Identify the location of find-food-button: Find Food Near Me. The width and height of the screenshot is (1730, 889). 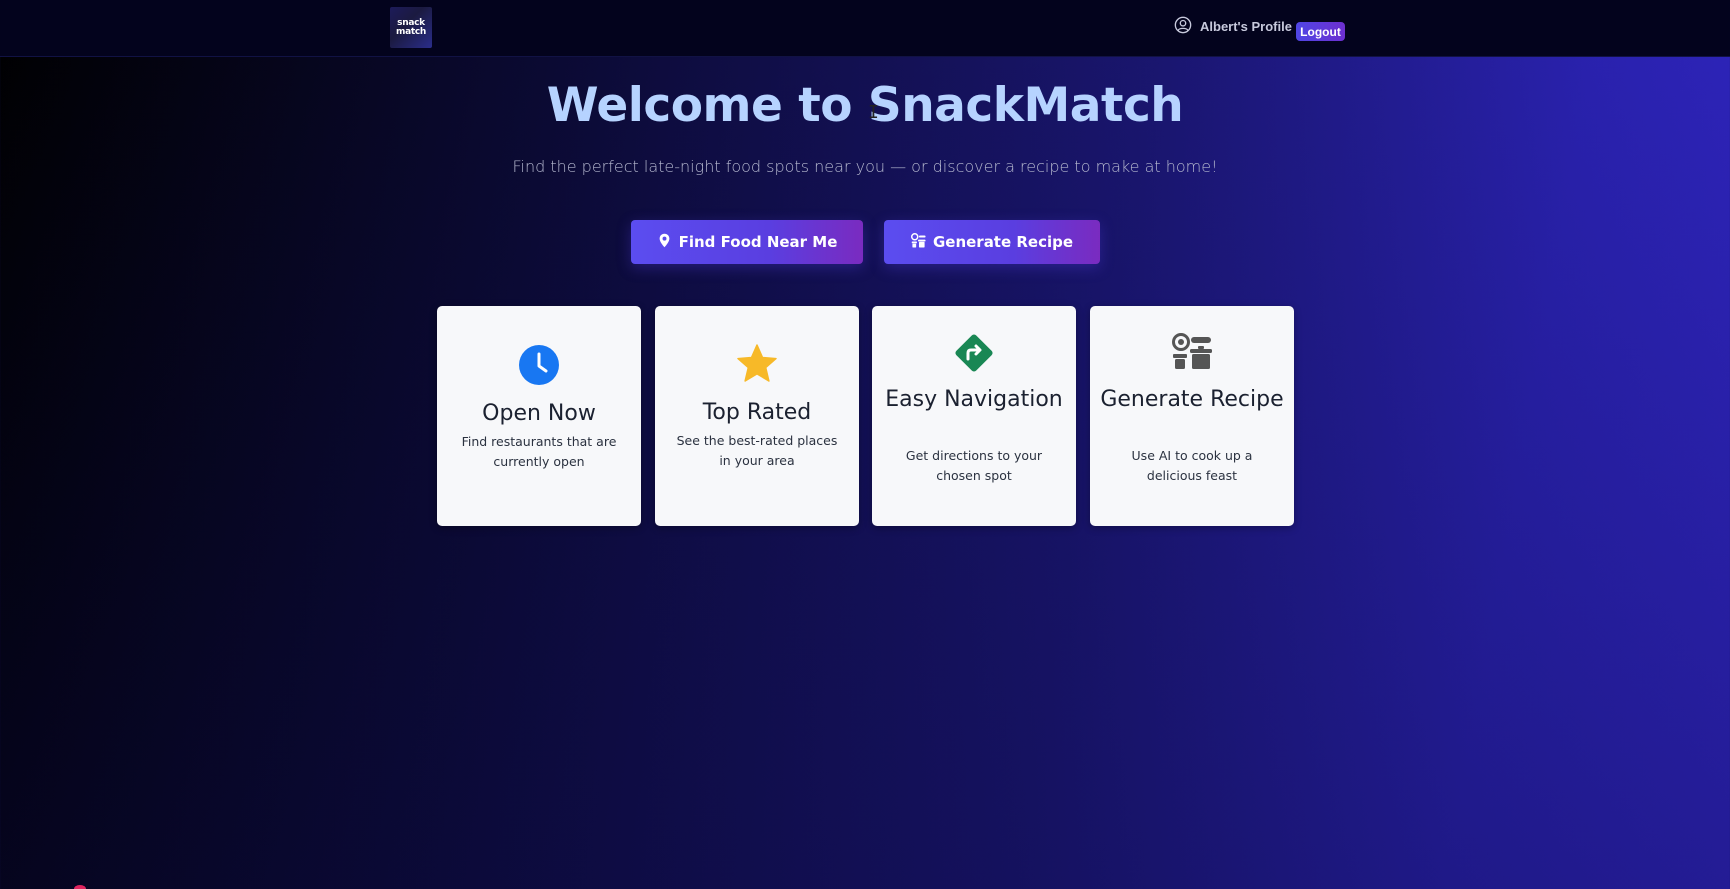
(747, 242).